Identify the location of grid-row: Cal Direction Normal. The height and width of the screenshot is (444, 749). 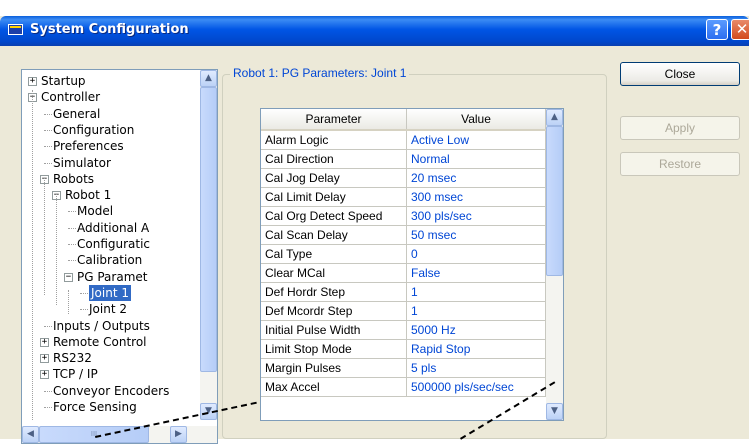
(403, 159).